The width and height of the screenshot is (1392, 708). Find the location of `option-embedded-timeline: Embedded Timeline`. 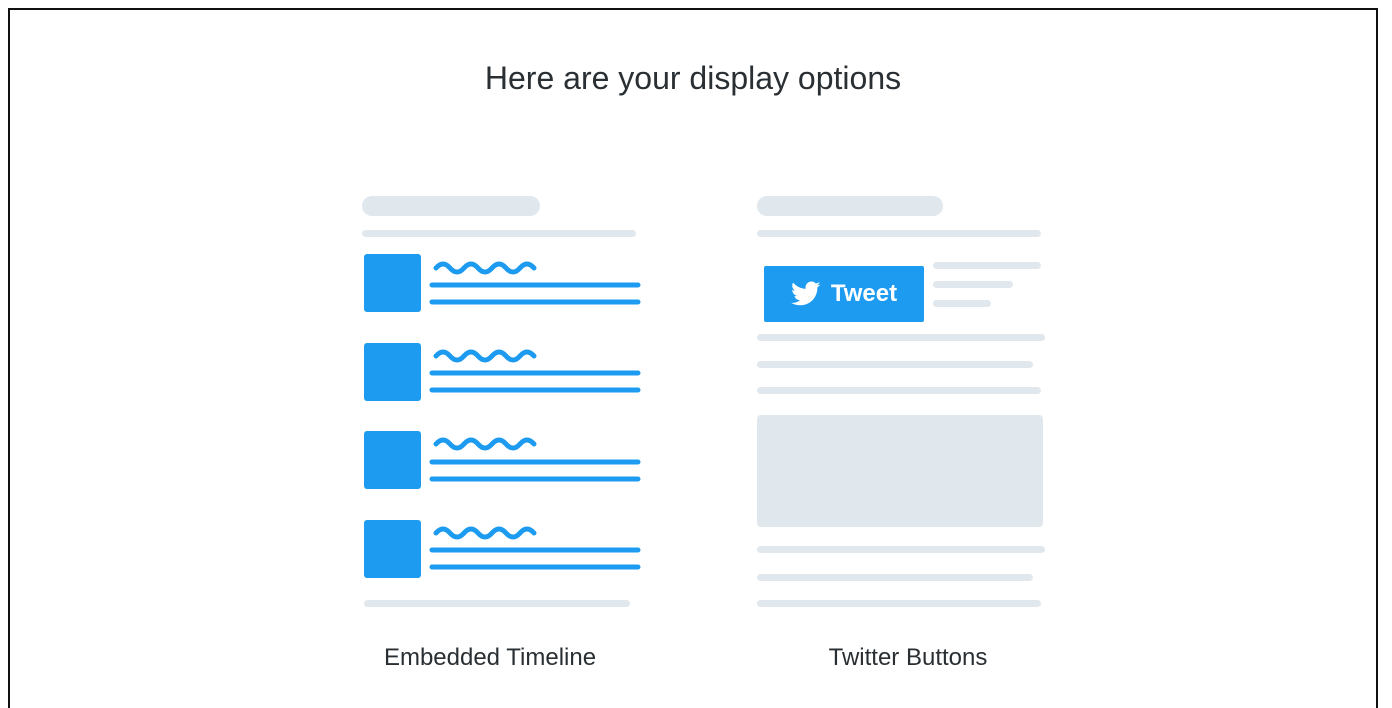

option-embedded-timeline: Embedded Timeline is located at coordinates (502, 436).